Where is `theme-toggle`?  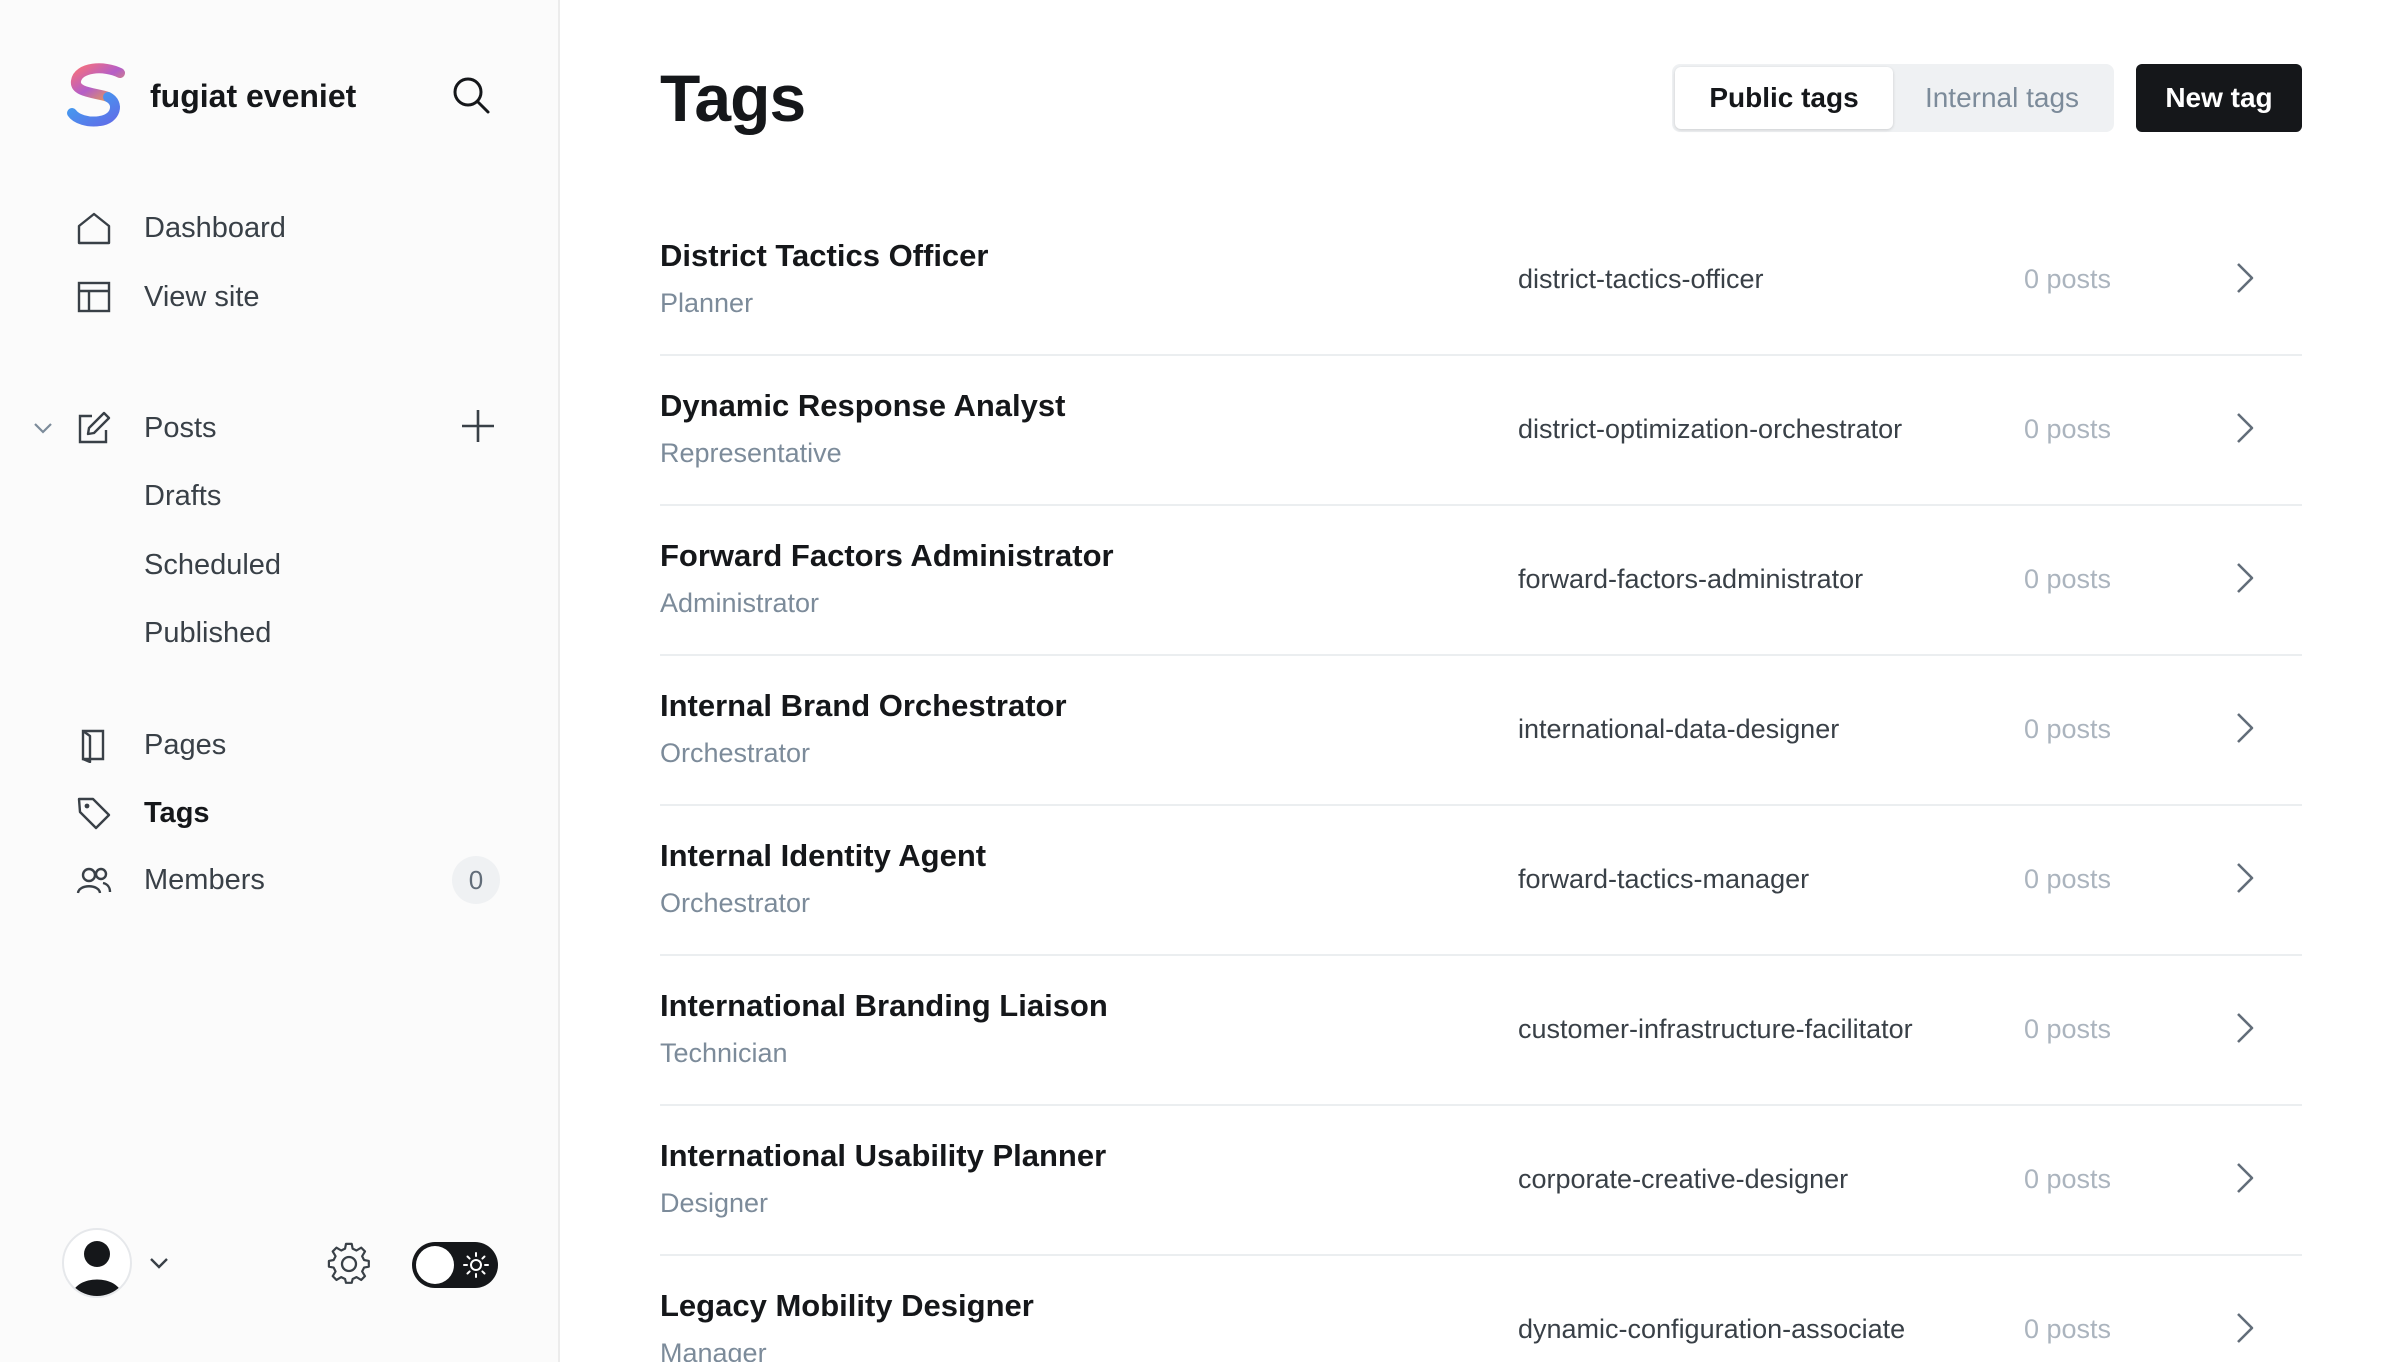 theme-toggle is located at coordinates (455, 1265).